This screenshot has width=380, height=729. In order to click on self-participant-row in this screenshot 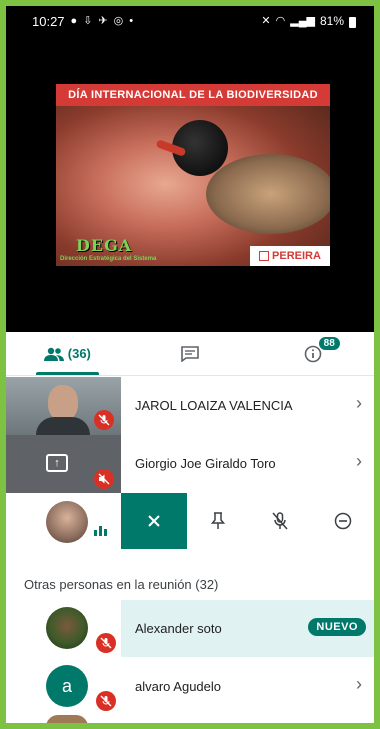, I will do `click(190, 522)`.